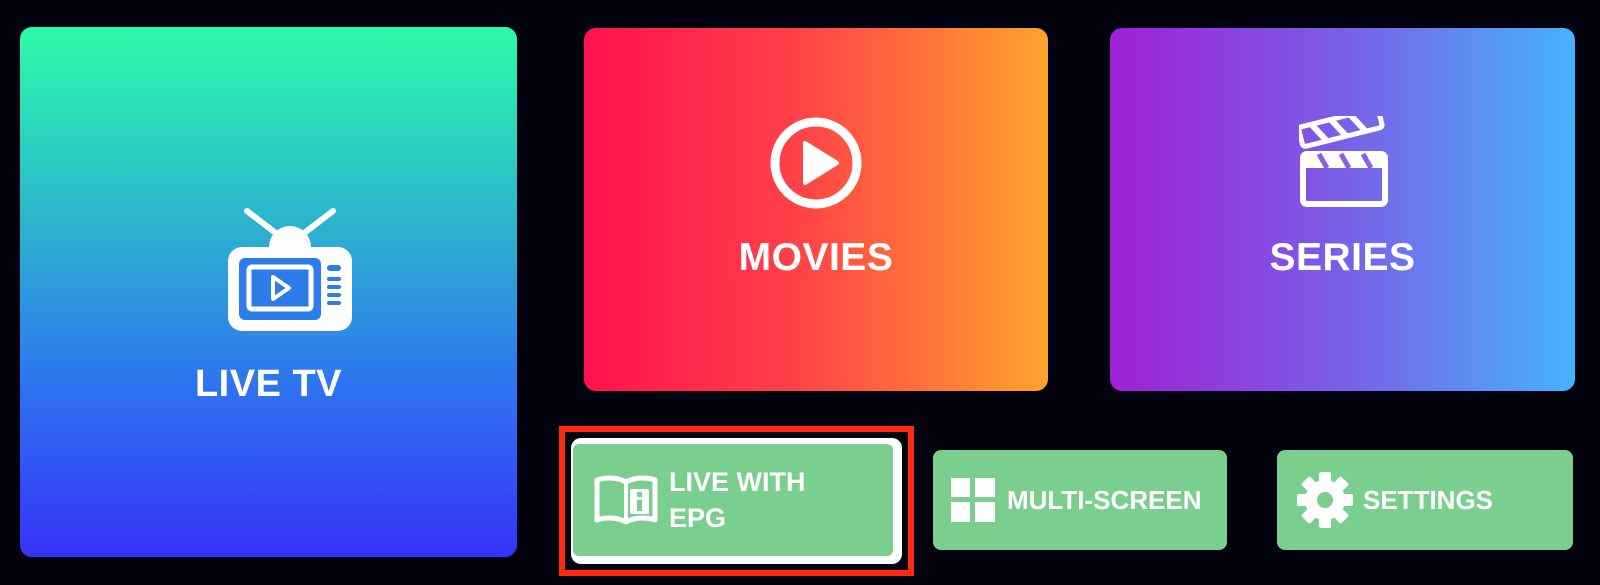 The width and height of the screenshot is (1600, 585). I want to click on clapperboard-icon, so click(1342, 159).